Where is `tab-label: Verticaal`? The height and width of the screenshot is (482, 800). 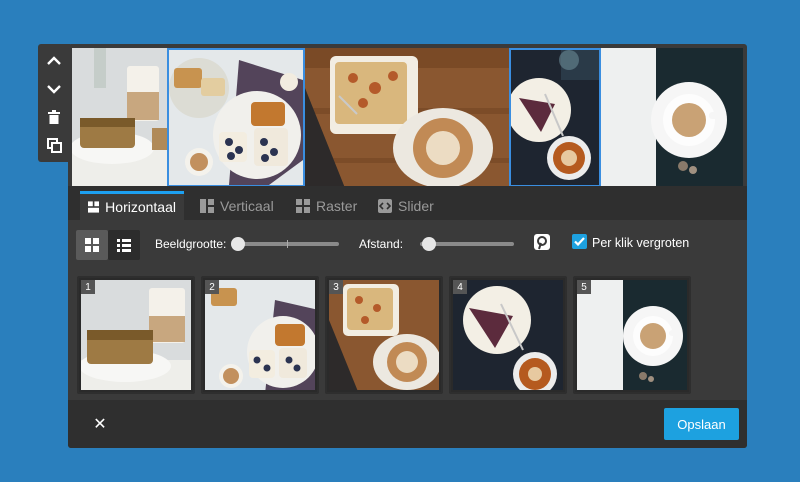
tab-label: Verticaal is located at coordinates (247, 205).